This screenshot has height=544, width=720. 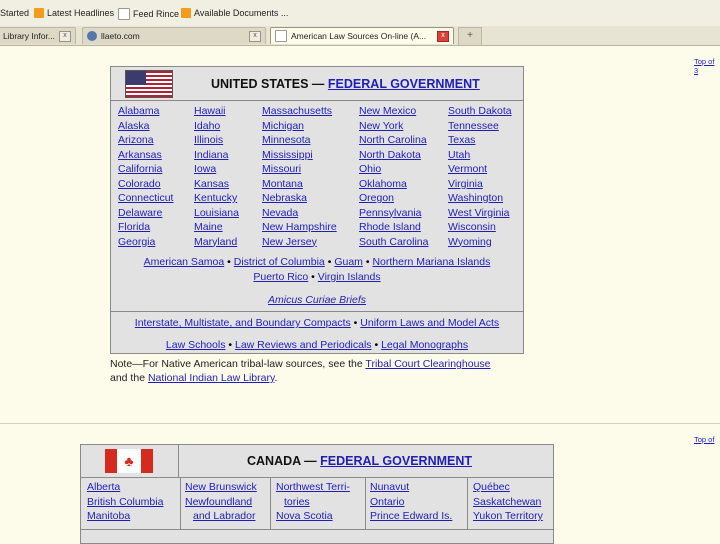 I want to click on amicus-briefs-link: Amicus Curiae Briefs, so click(x=317, y=300).